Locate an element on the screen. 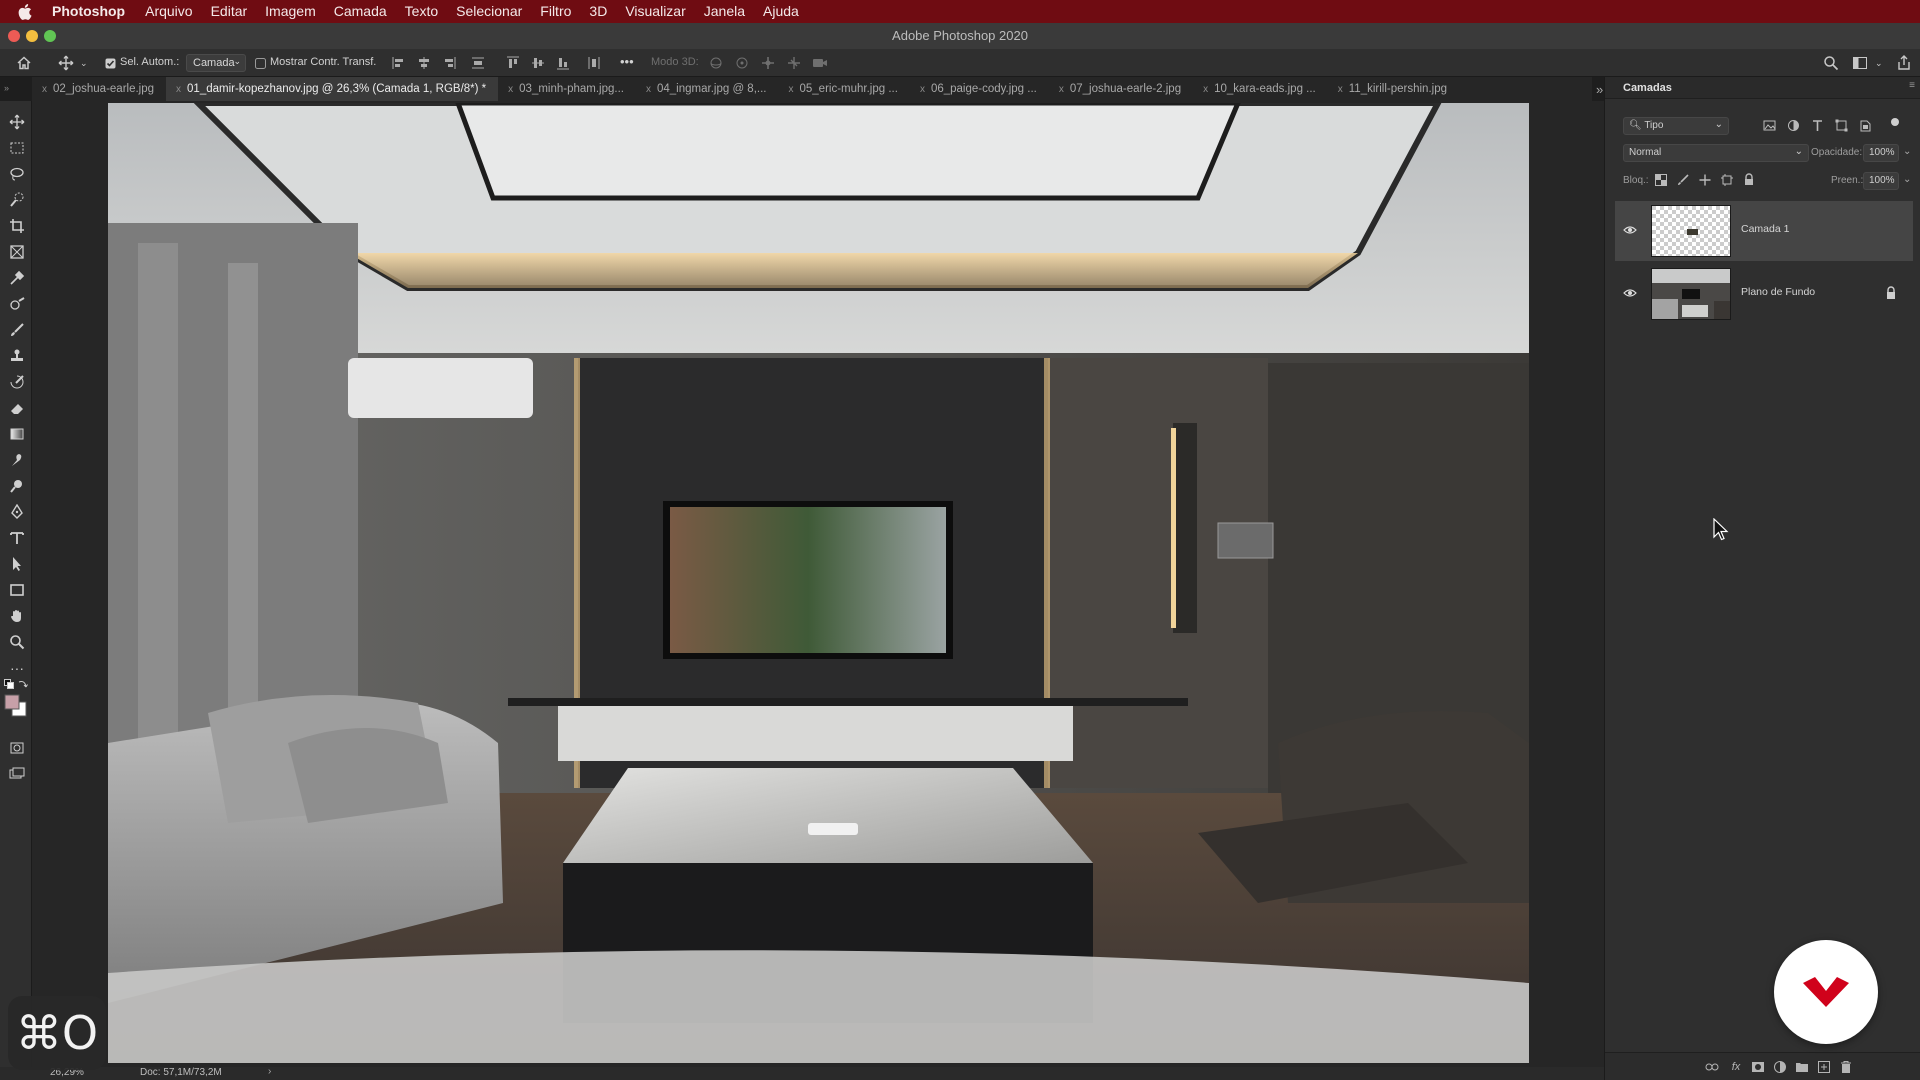 Image resolution: width=1920 pixels, height=1080 pixels. home-icon is located at coordinates (24, 63).